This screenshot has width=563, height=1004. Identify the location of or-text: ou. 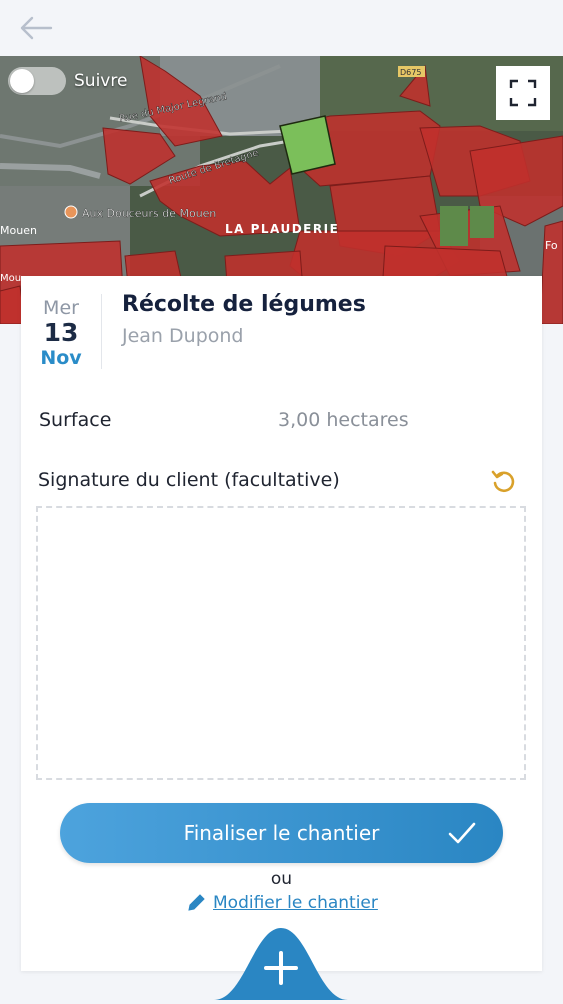
(281, 879).